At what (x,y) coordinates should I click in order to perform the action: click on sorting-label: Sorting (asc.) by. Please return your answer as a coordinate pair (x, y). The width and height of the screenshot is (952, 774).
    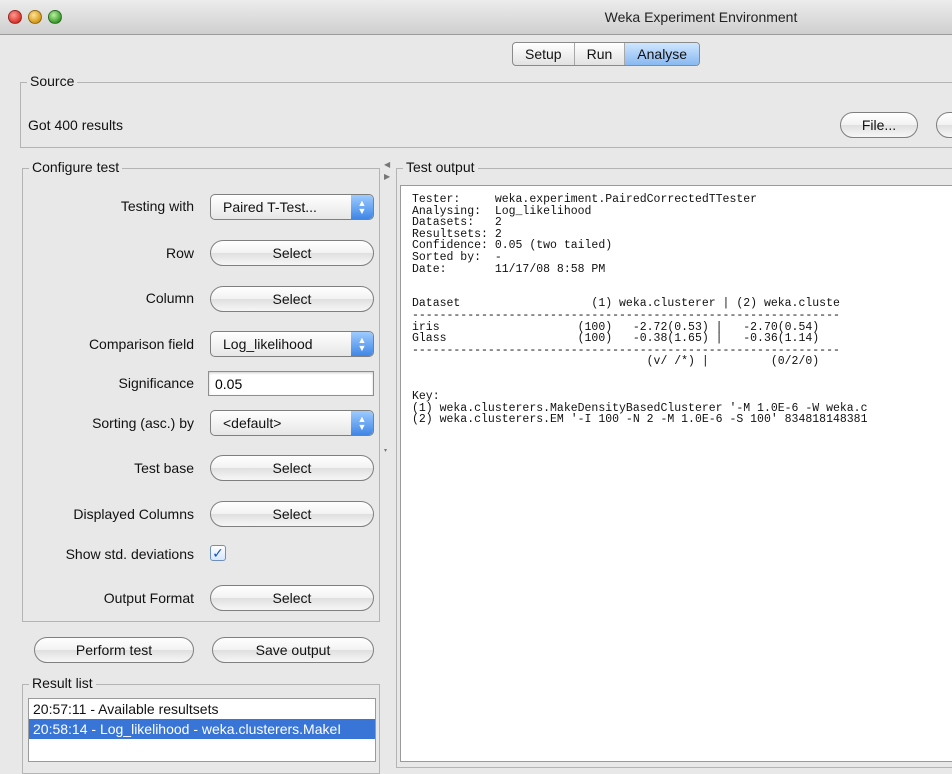
    Looking at the image, I should click on (143, 423).